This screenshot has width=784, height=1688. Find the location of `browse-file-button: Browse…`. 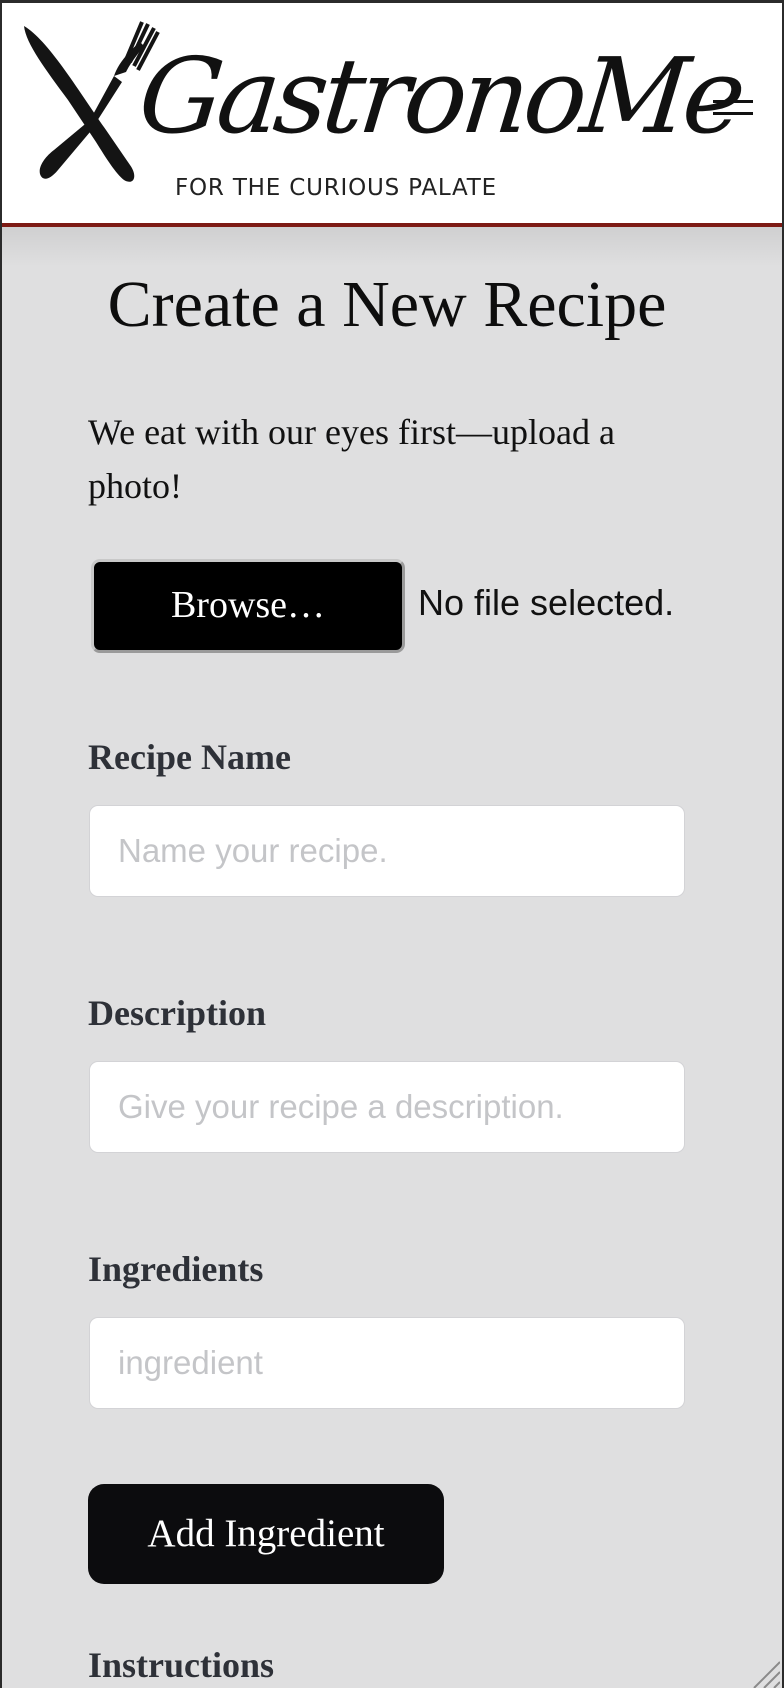

browse-file-button: Browse… is located at coordinates (248, 606).